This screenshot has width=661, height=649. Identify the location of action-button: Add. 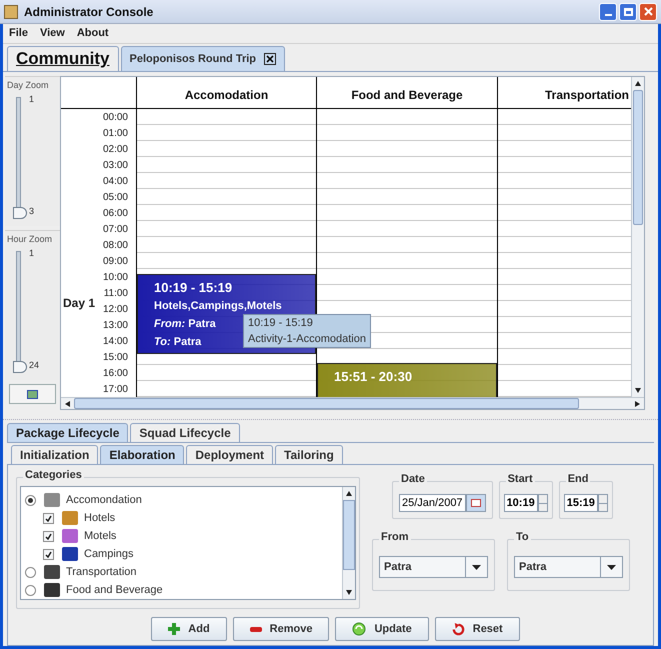
(189, 629).